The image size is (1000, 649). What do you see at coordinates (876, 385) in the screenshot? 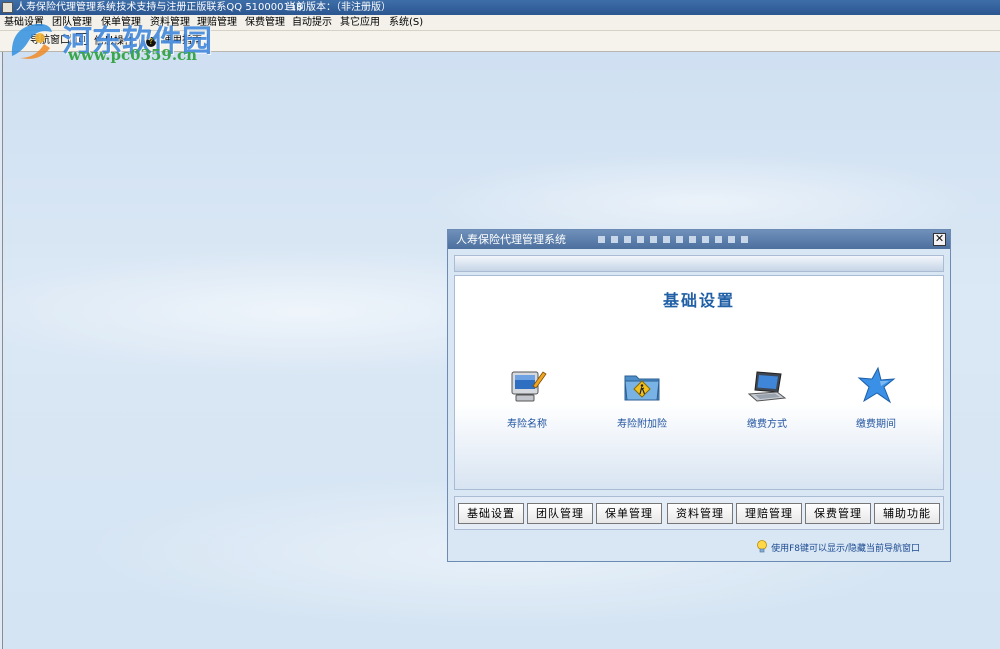
I see `star-icon` at bounding box center [876, 385].